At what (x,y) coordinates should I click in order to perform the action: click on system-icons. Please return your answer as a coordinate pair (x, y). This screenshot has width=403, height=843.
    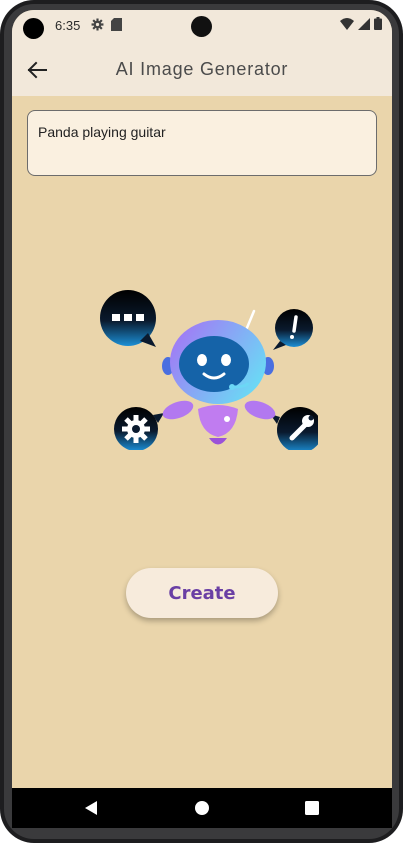
    Looking at the image, I should click on (361, 23).